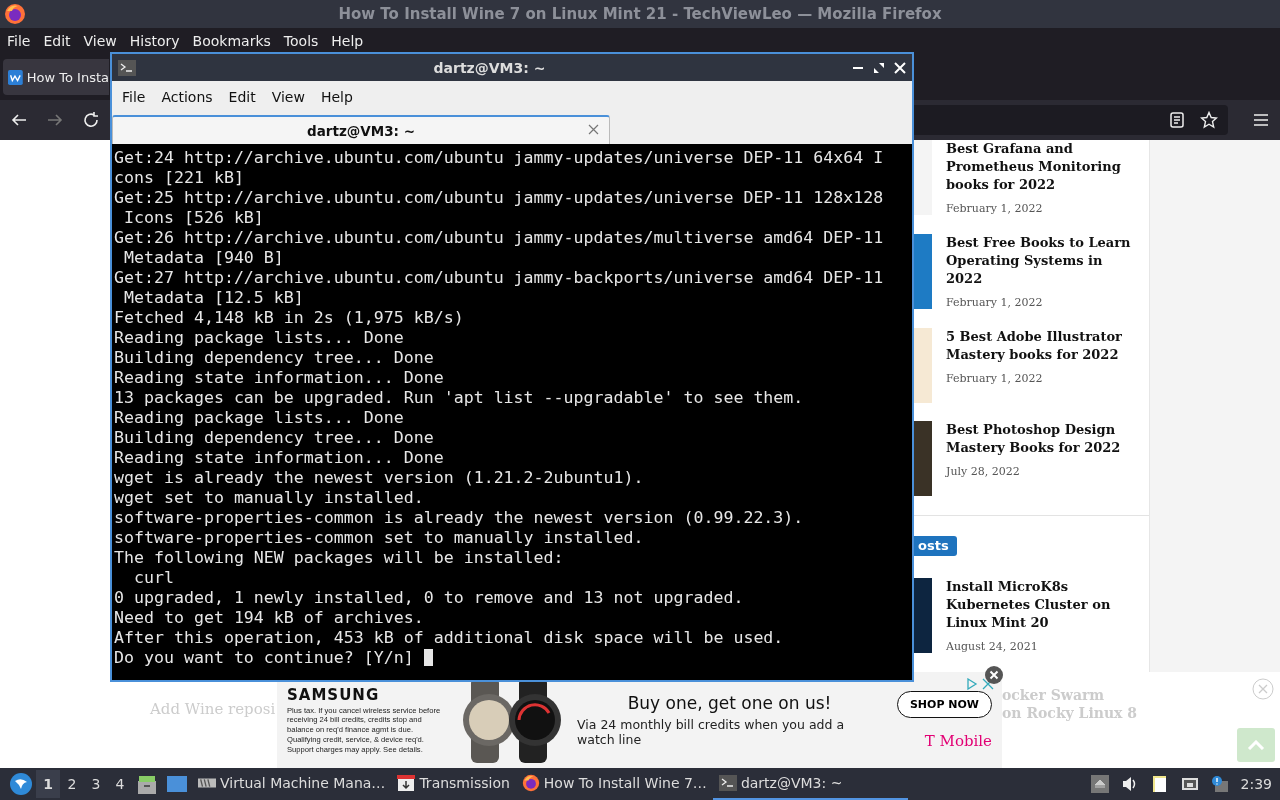 This screenshot has height=800, width=1280. Describe the element at coordinates (120, 784) in the screenshot. I see `workspace-button: 4` at that location.